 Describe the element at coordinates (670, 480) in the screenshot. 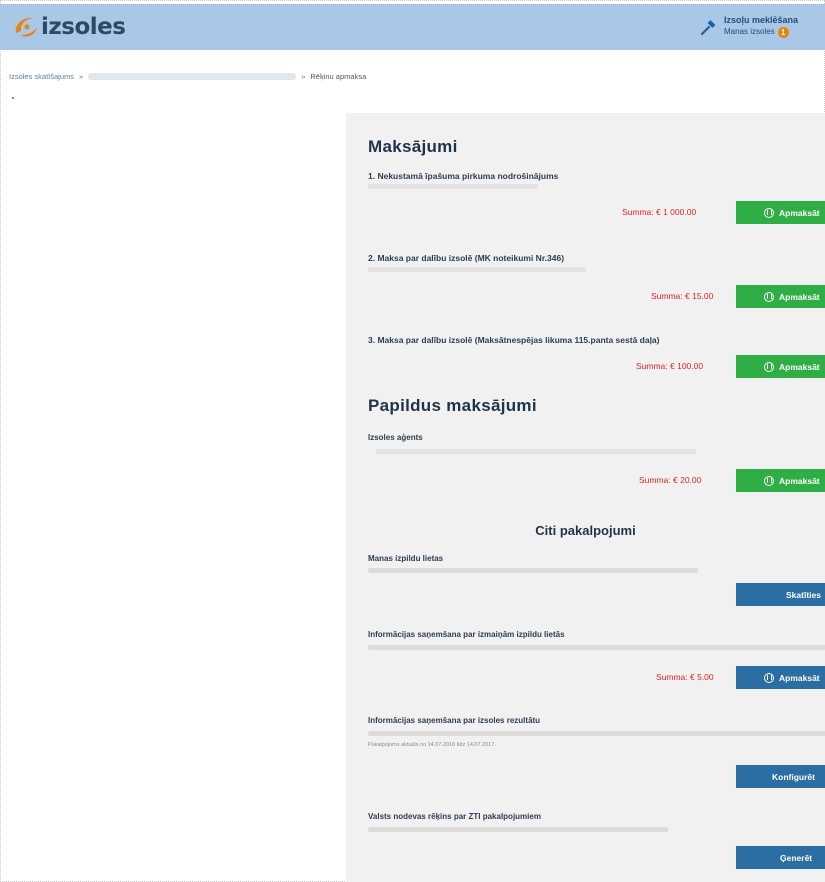

I see `payment-sum: Summa: € 20.00` at that location.